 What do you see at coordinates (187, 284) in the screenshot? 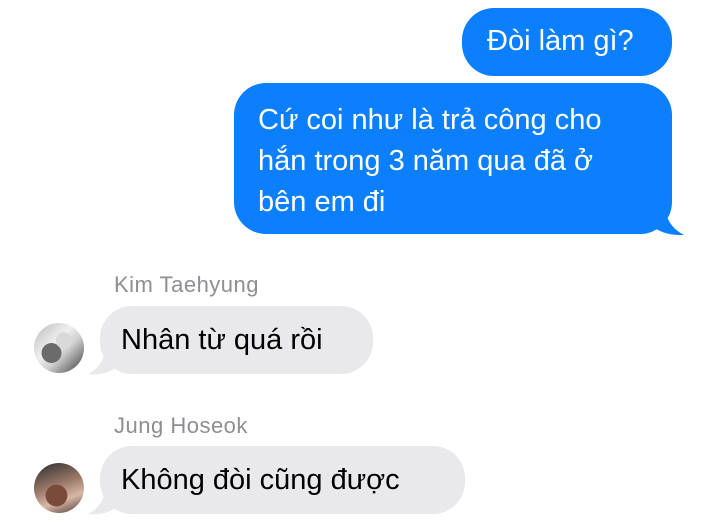
I see `sender-name: Kim Taehyung` at bounding box center [187, 284].